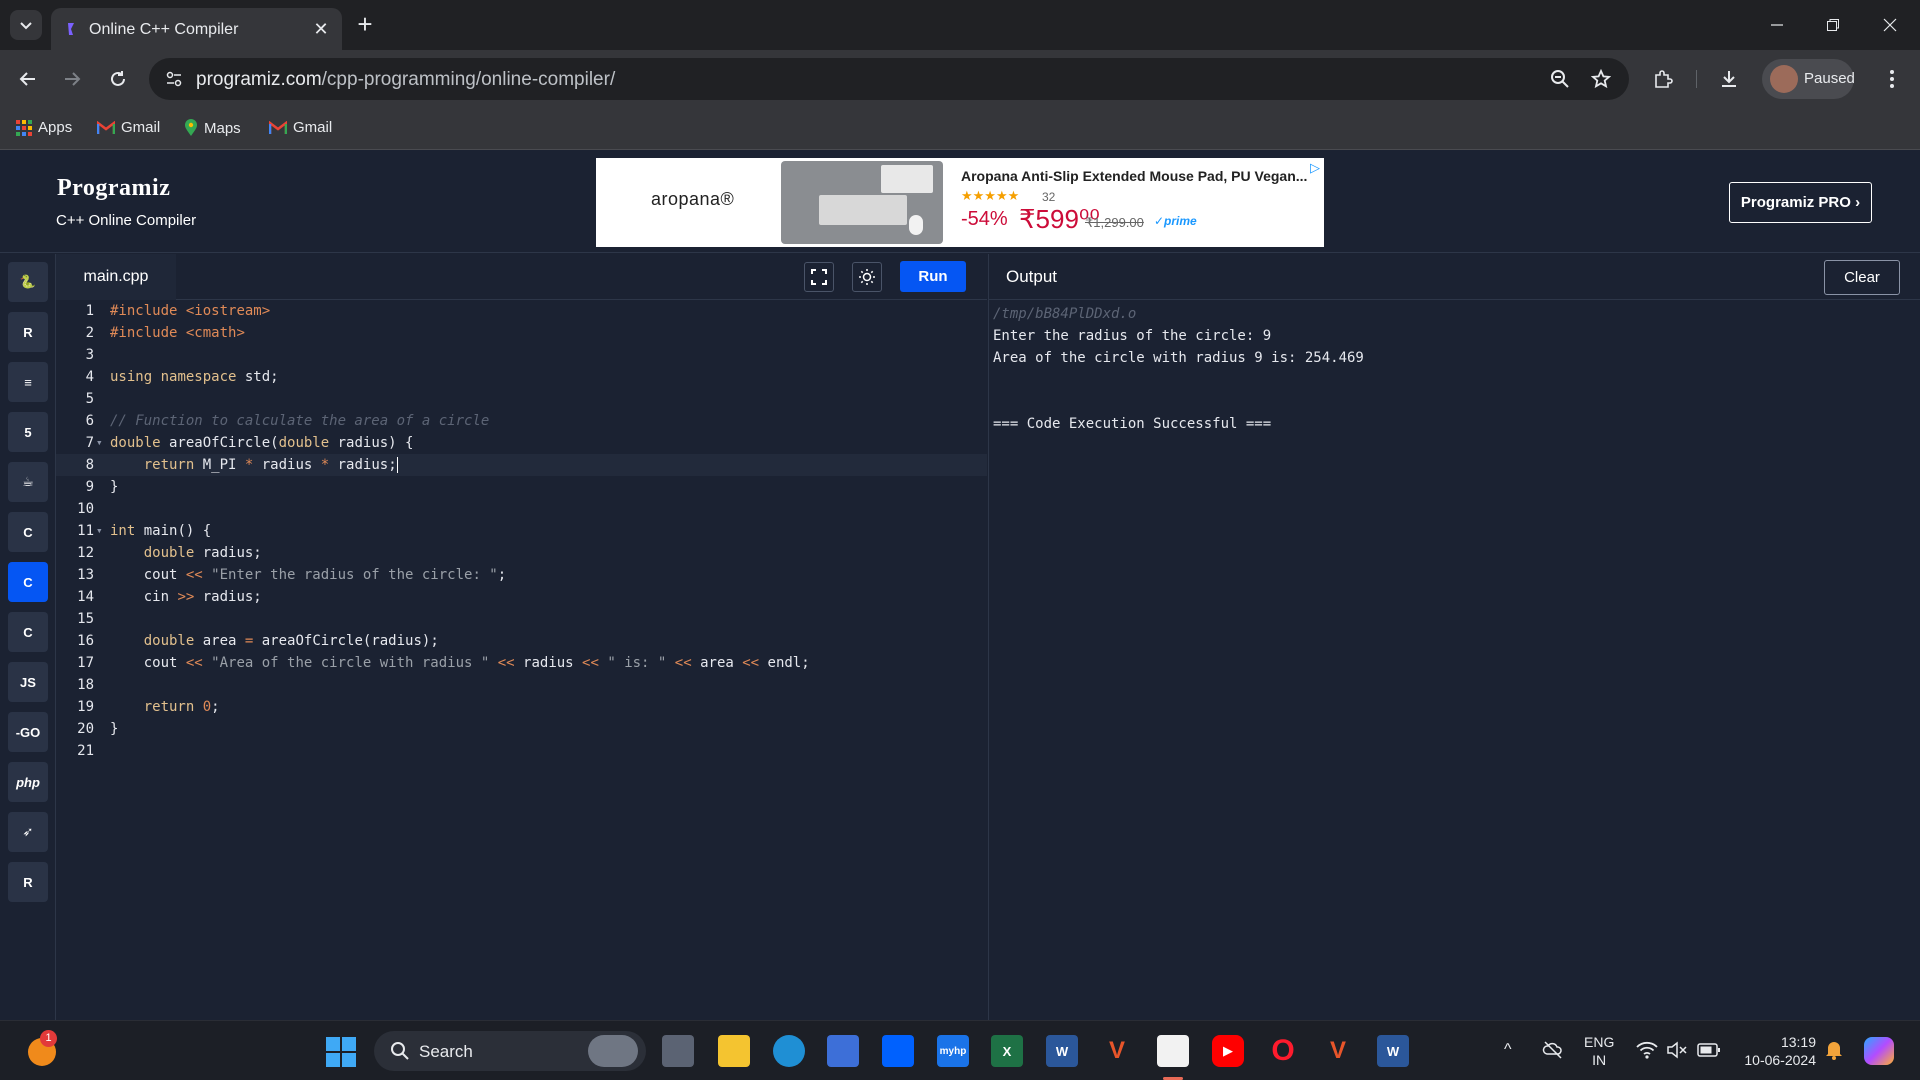  Describe the element at coordinates (222, 128) in the screenshot. I see `bookmark-label: Maps` at that location.